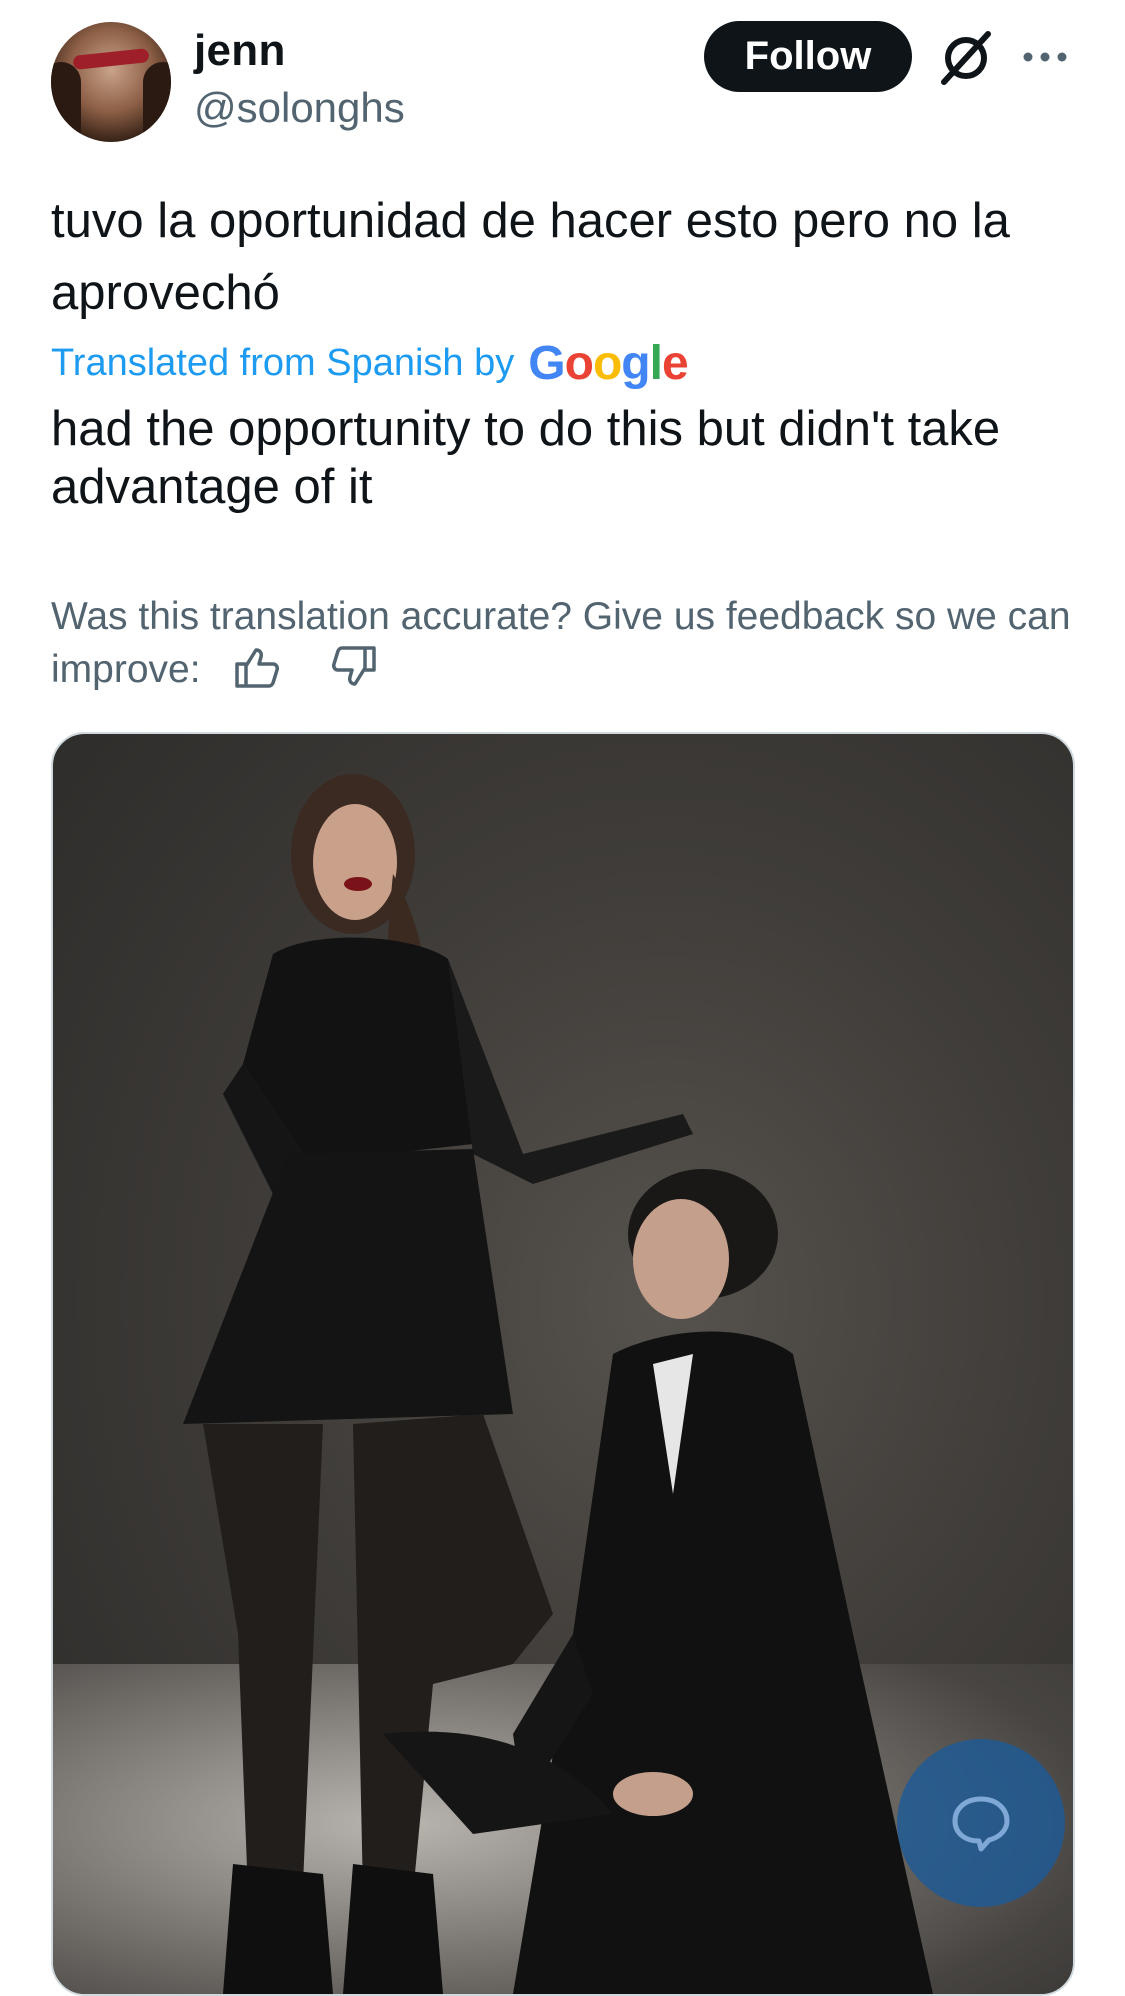 The image size is (1125, 1996). Describe the element at coordinates (299, 108) in the screenshot. I see `author-handle: @solonghs` at that location.